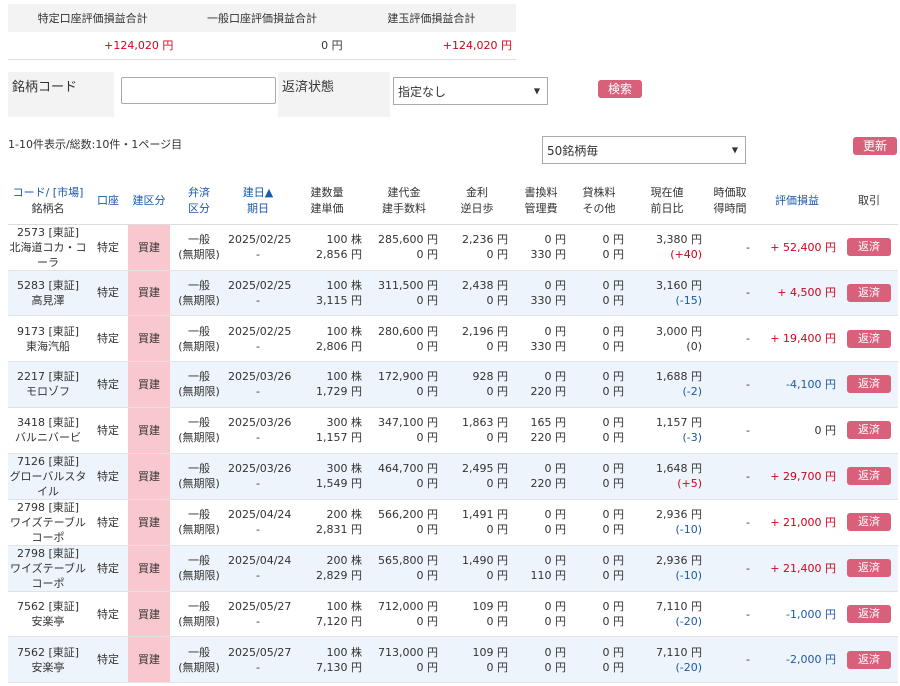 This screenshot has width=900, height=686. What do you see at coordinates (679, 423) in the screenshot?
I see `current-price: 1,157 円` at bounding box center [679, 423].